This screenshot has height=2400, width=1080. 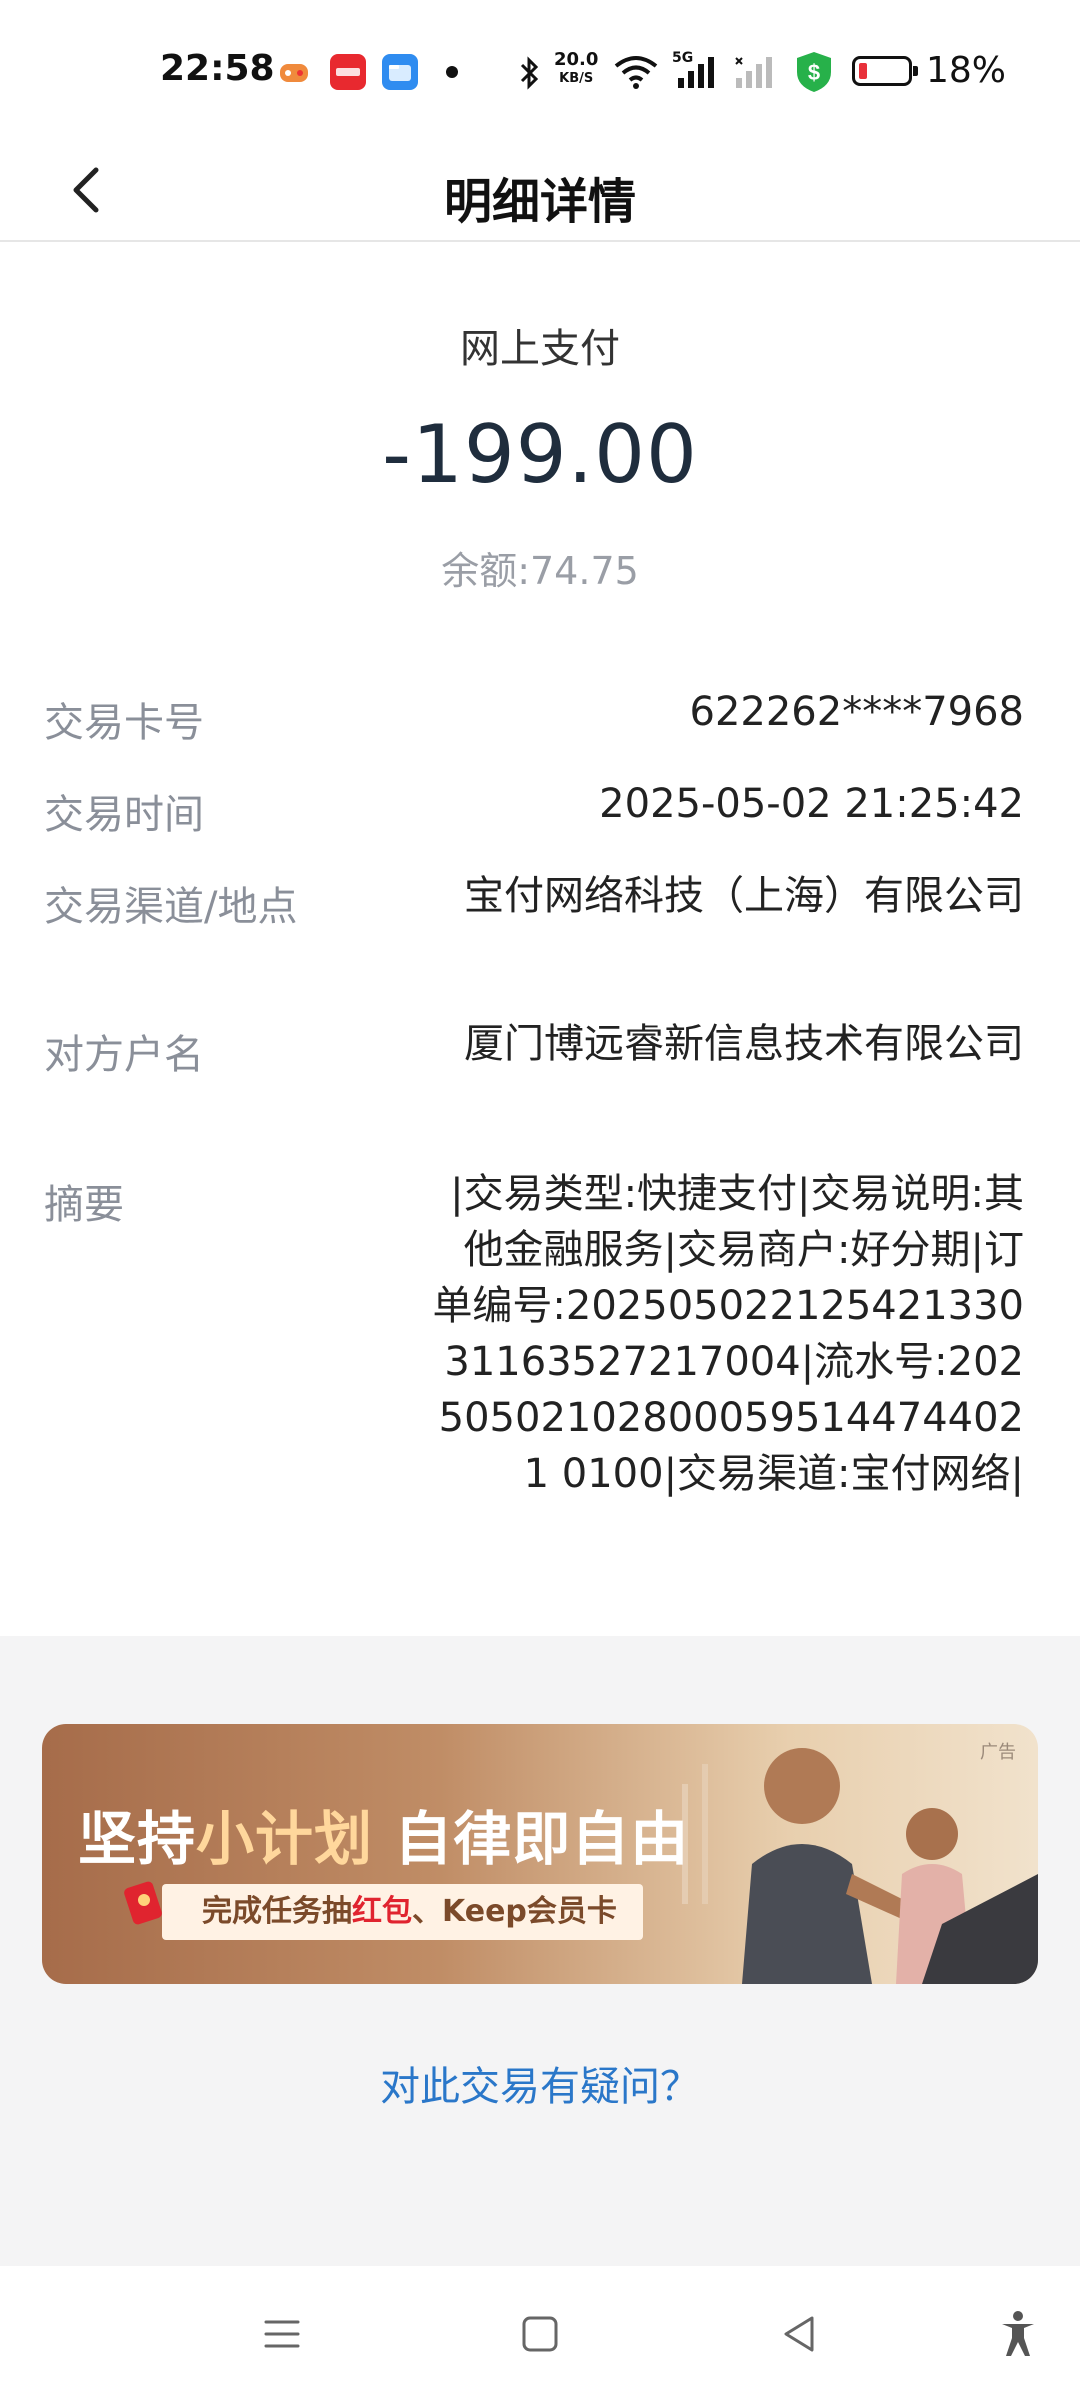 What do you see at coordinates (171, 907) in the screenshot?
I see `channel-label: 交易渠道/地点` at bounding box center [171, 907].